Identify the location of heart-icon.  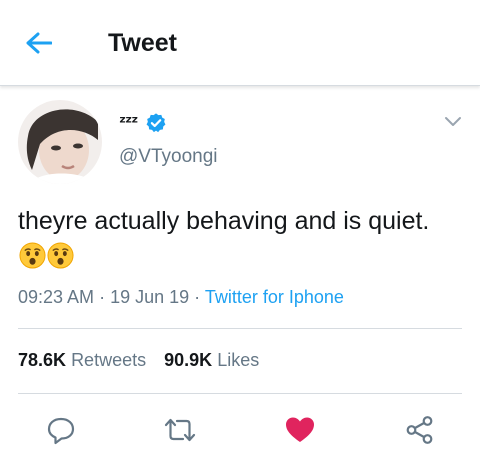
(300, 429).